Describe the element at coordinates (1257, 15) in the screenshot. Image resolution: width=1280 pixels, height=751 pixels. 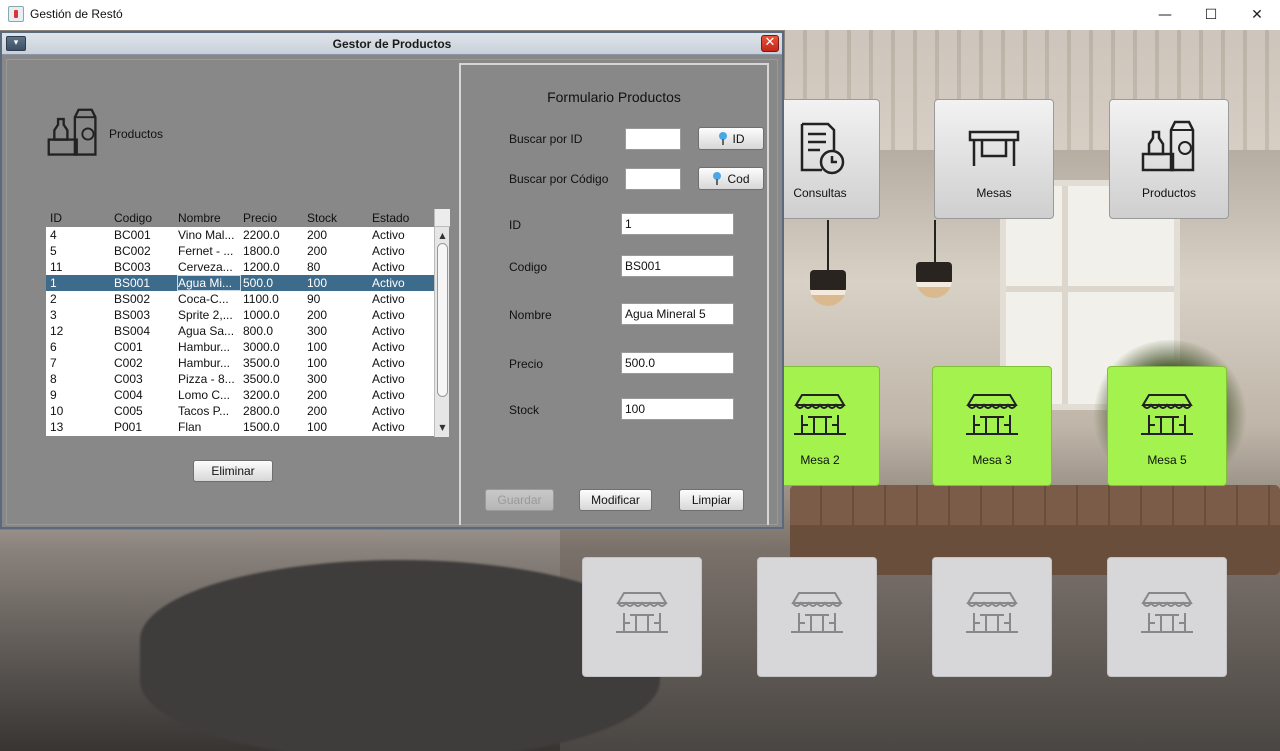
I see `close-window-button: ✕` at that location.